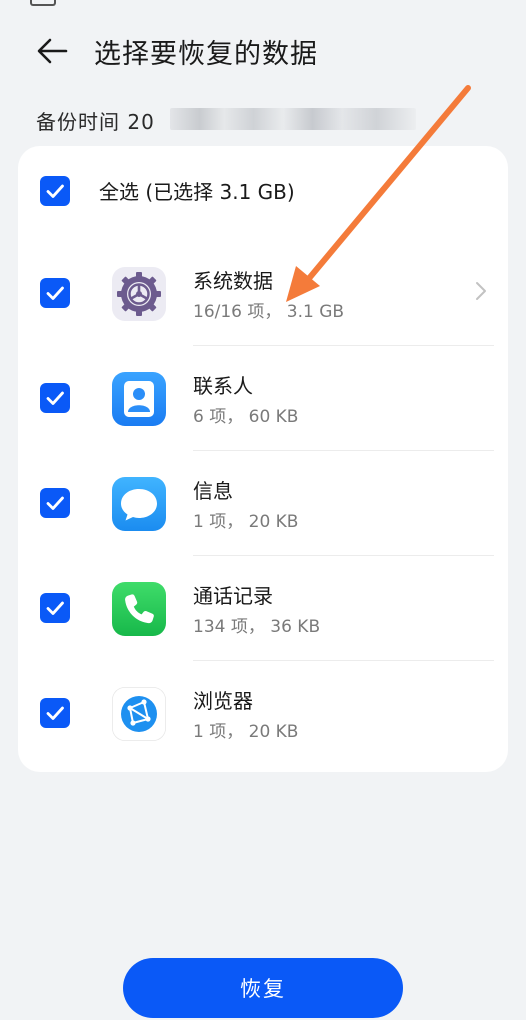 Image resolution: width=526 pixels, height=1020 pixels. I want to click on contacts-person-icon, so click(139, 399).